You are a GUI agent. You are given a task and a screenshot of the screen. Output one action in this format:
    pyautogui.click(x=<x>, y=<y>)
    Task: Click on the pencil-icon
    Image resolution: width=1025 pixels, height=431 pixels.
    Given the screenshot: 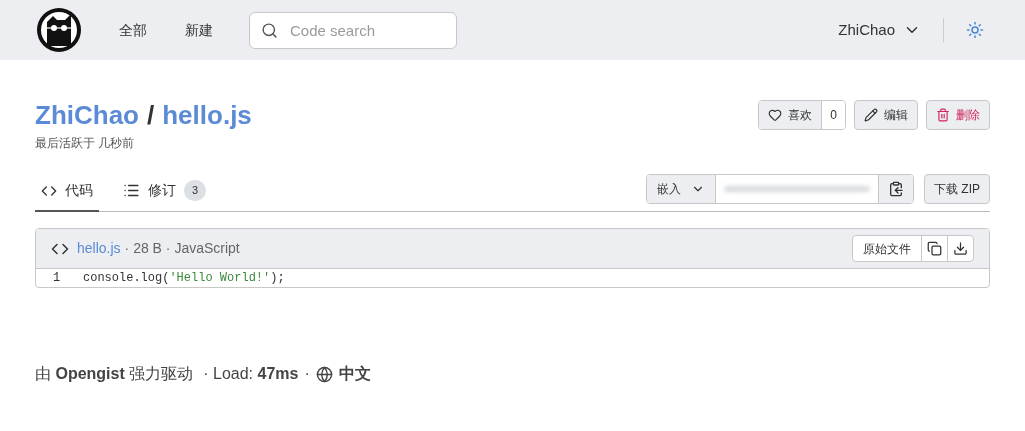 What is the action you would take?
    pyautogui.click(x=871, y=115)
    